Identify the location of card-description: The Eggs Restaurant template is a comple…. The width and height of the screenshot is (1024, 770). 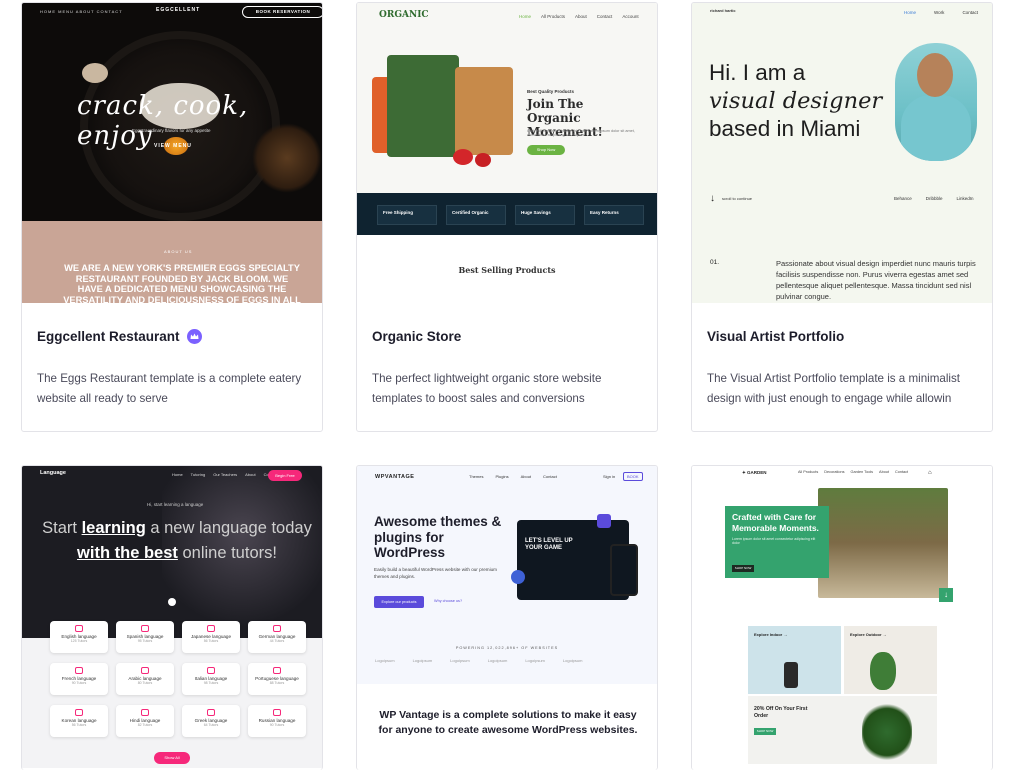
(169, 388).